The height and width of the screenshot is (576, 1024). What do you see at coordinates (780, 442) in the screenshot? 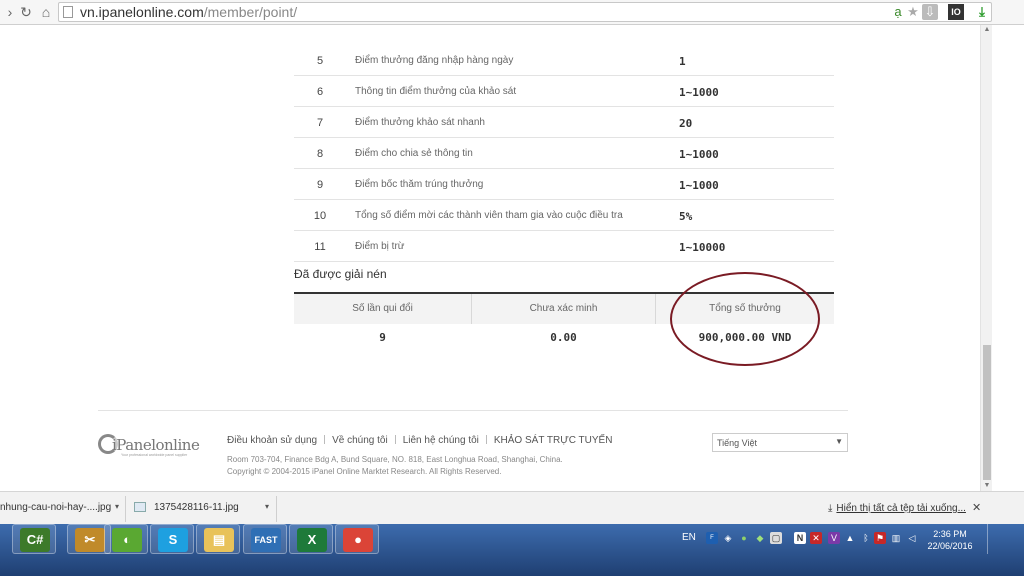
I see `language-select: Tiếng Việt ▼` at bounding box center [780, 442].